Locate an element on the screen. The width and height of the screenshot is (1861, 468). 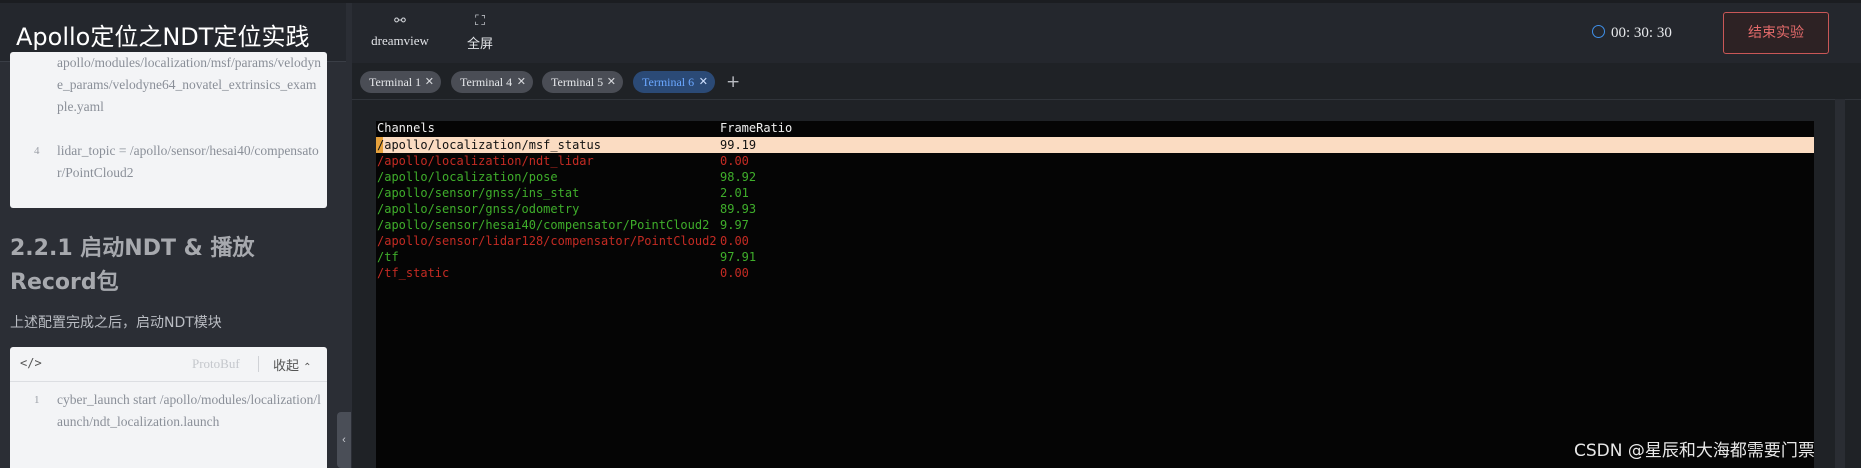
collapse-button: 收起 ⌃ is located at coordinates (292, 364).